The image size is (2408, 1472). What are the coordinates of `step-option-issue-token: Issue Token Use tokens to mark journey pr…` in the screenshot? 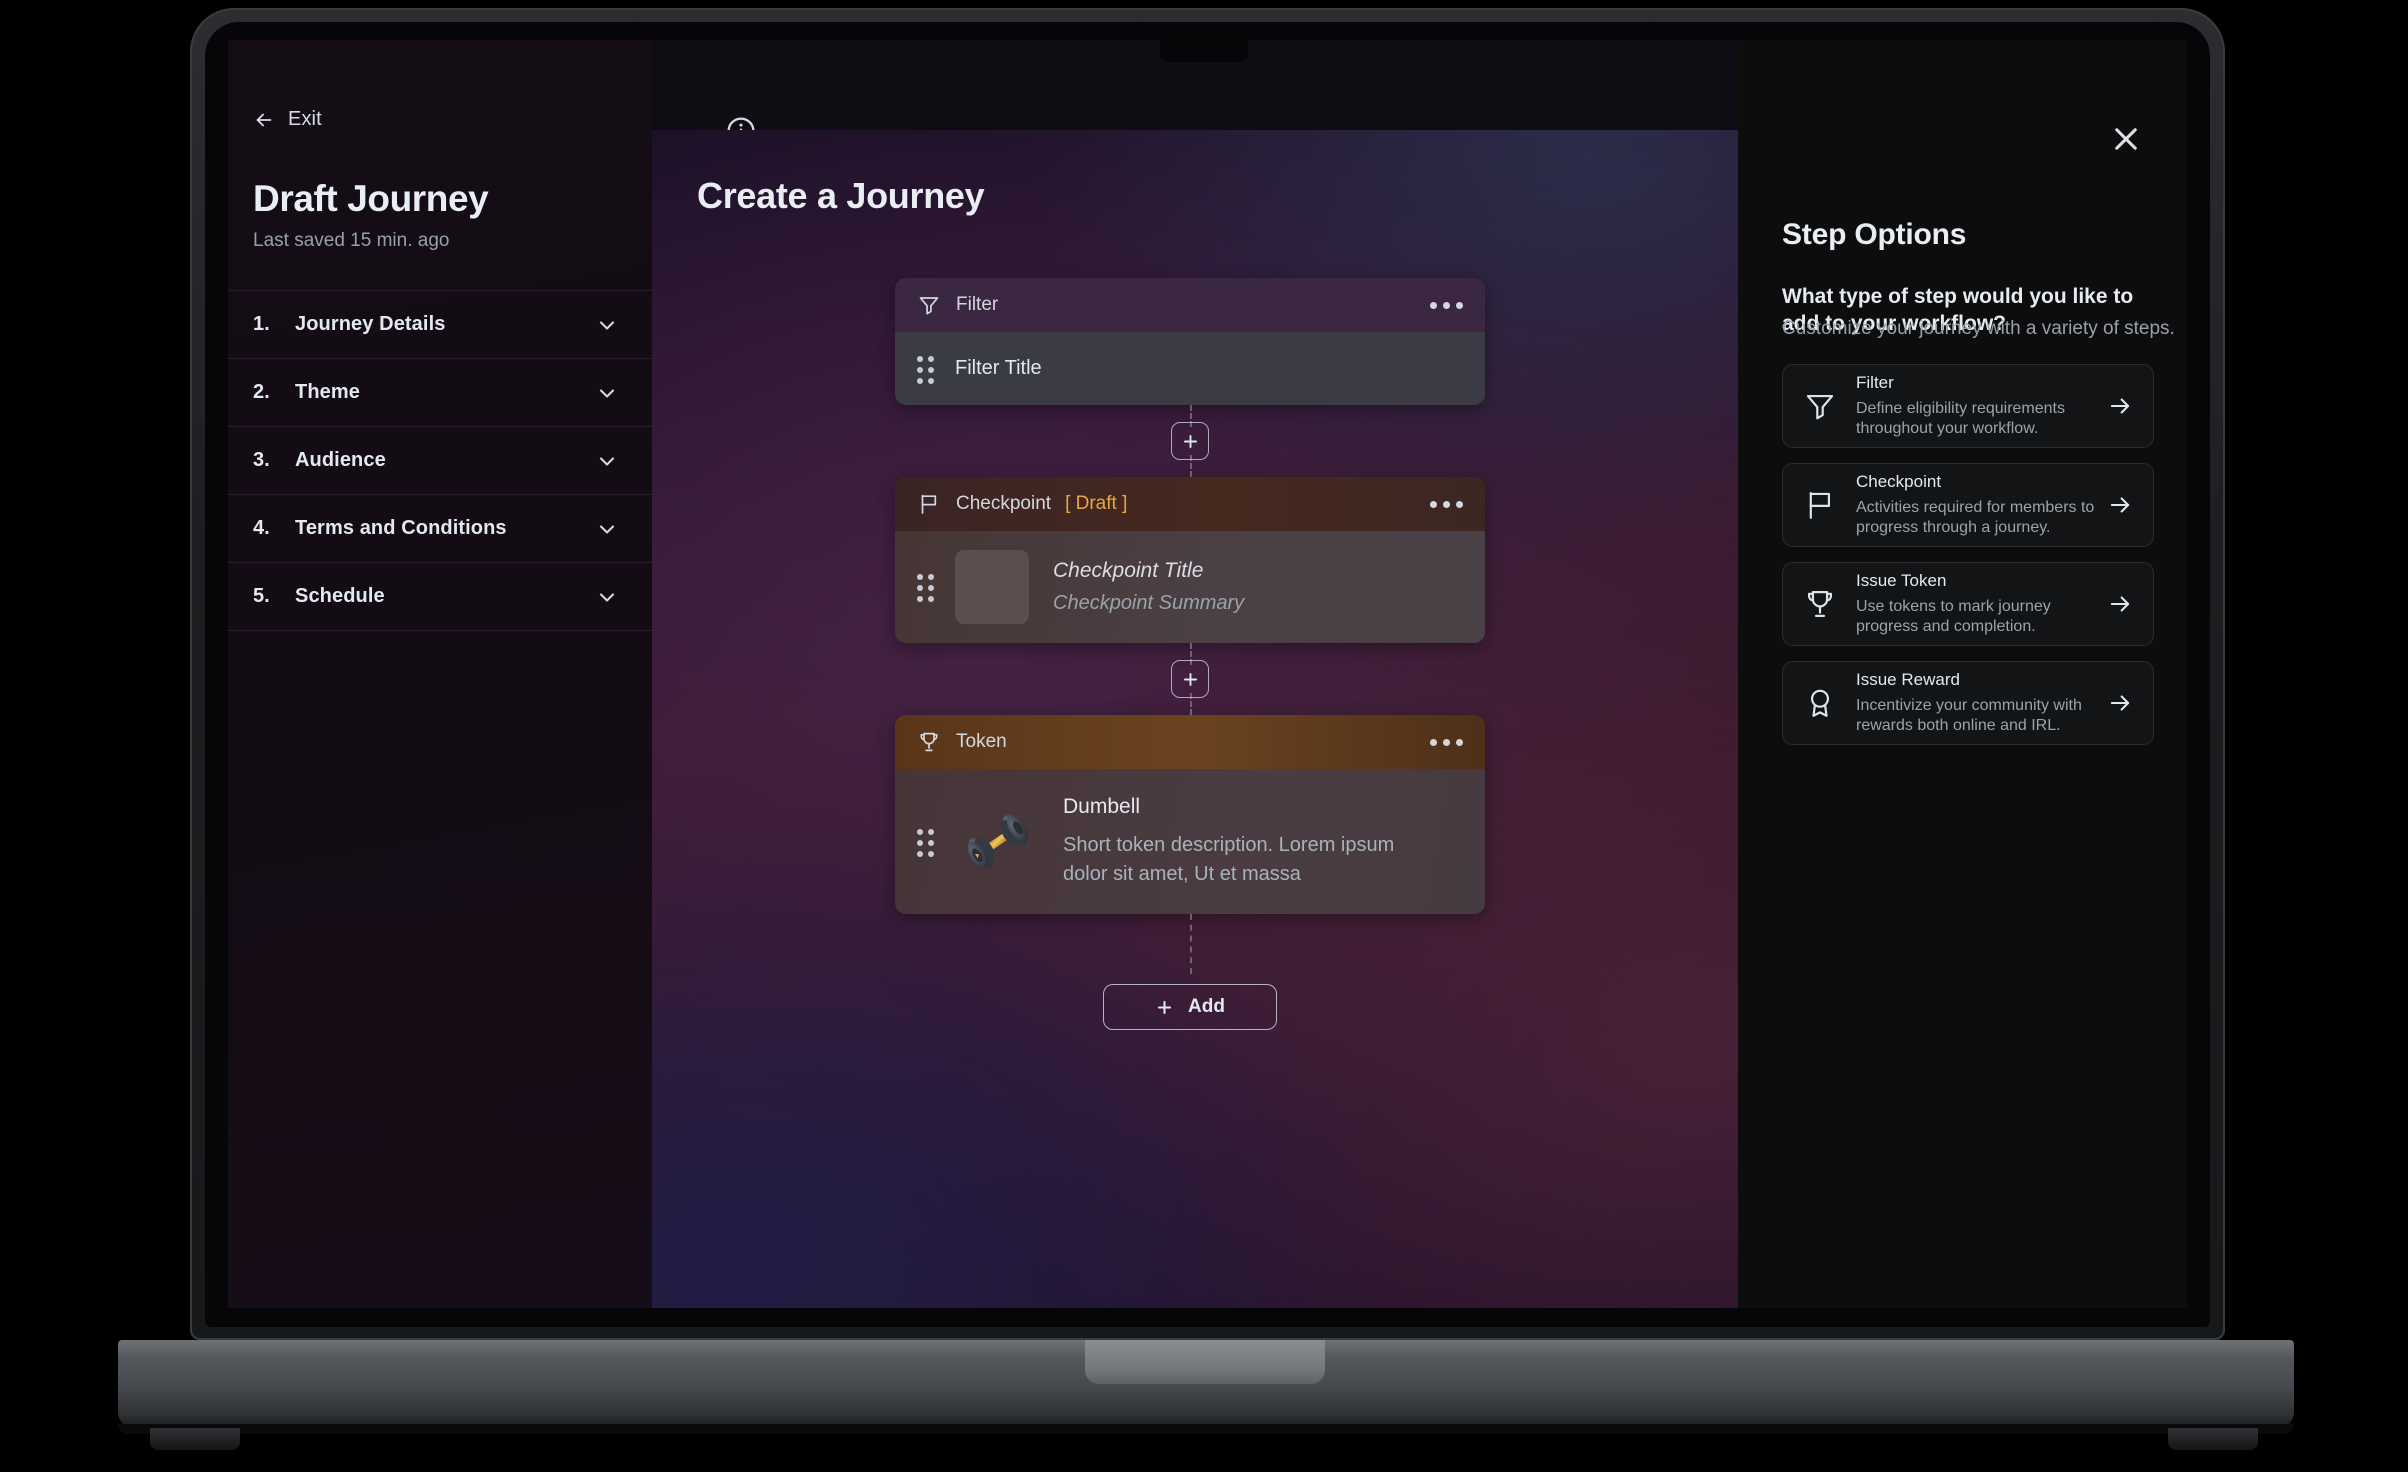 It's located at (1968, 604).